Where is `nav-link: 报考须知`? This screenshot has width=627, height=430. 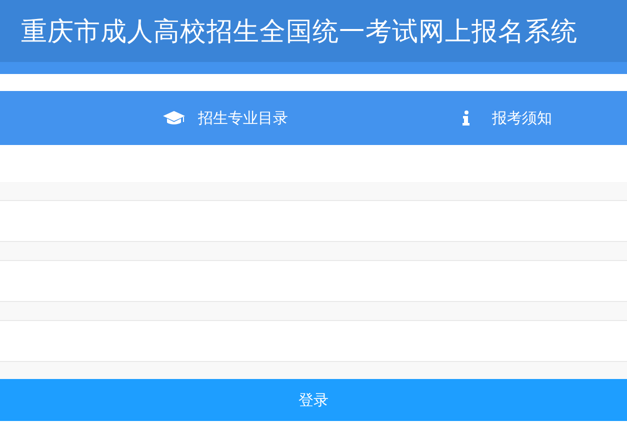 nav-link: 报考须知 is located at coordinates (507, 118).